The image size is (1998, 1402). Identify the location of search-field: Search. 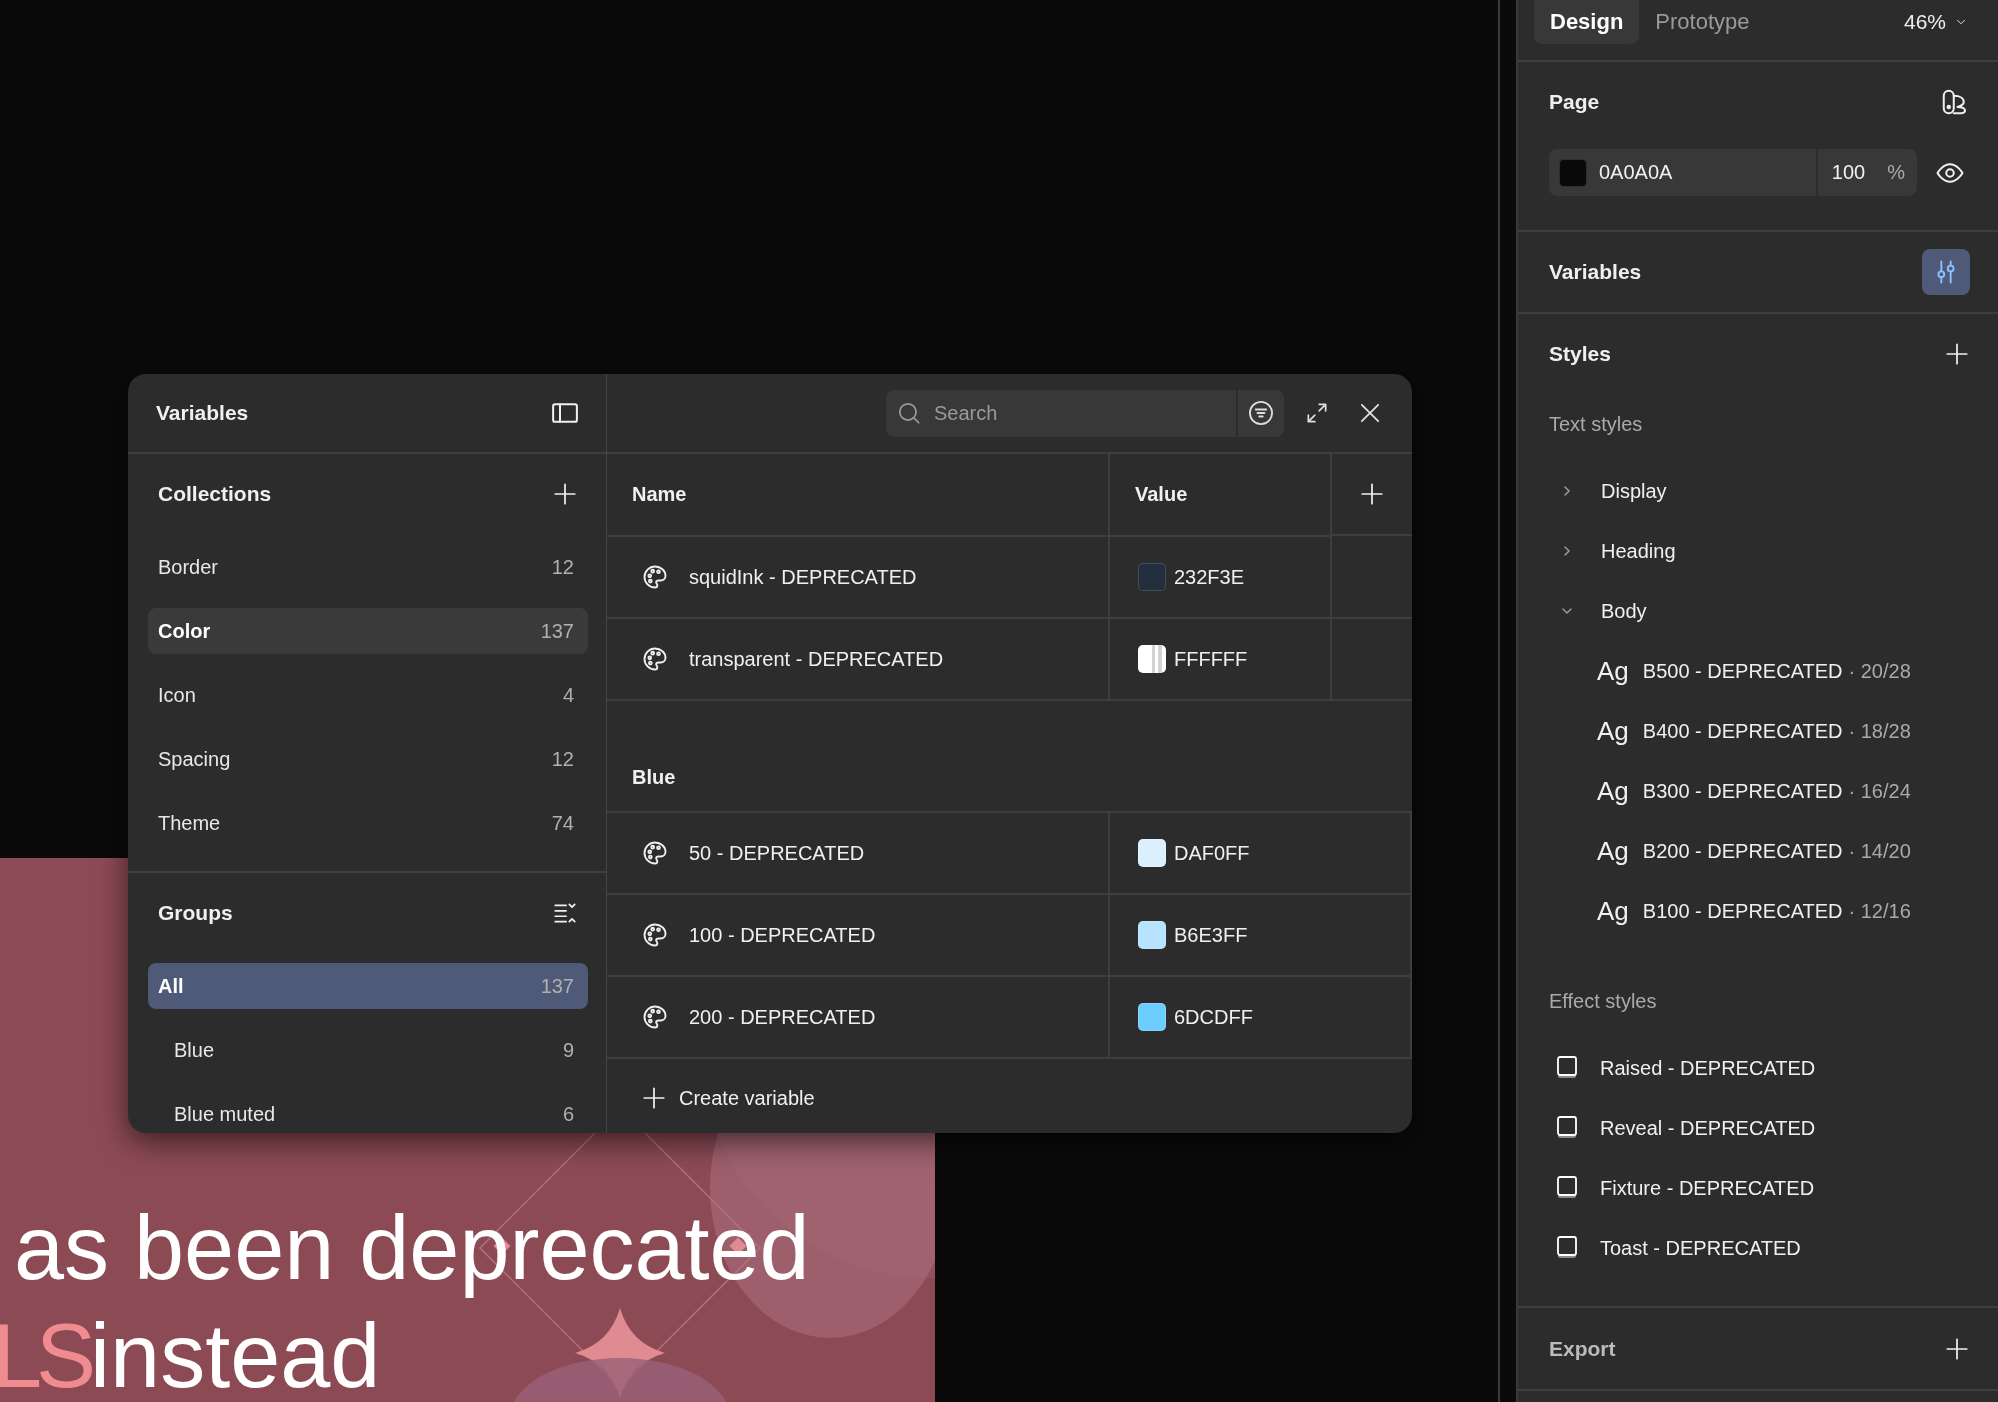
(1061, 413).